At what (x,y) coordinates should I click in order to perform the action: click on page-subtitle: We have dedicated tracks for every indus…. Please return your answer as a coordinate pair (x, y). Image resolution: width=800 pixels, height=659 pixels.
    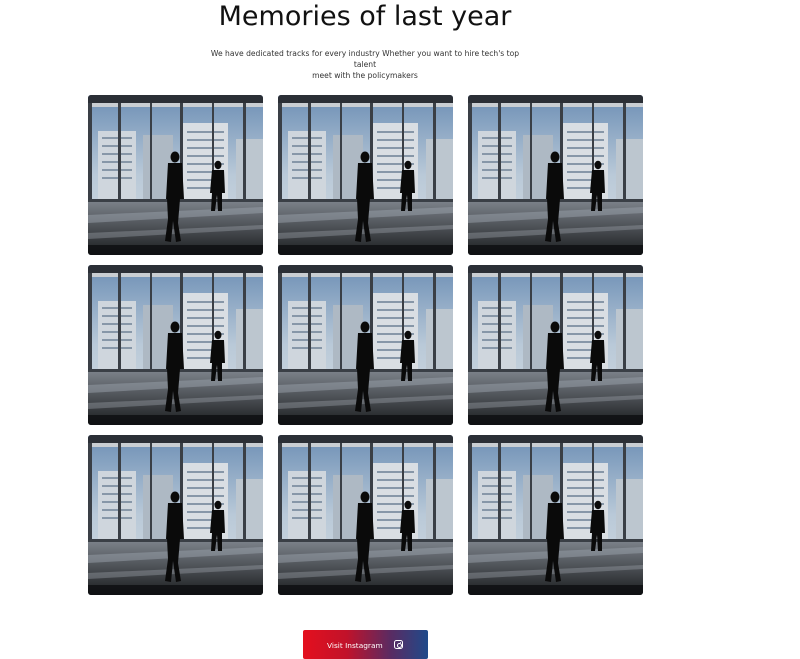
    Looking at the image, I should click on (365, 64).